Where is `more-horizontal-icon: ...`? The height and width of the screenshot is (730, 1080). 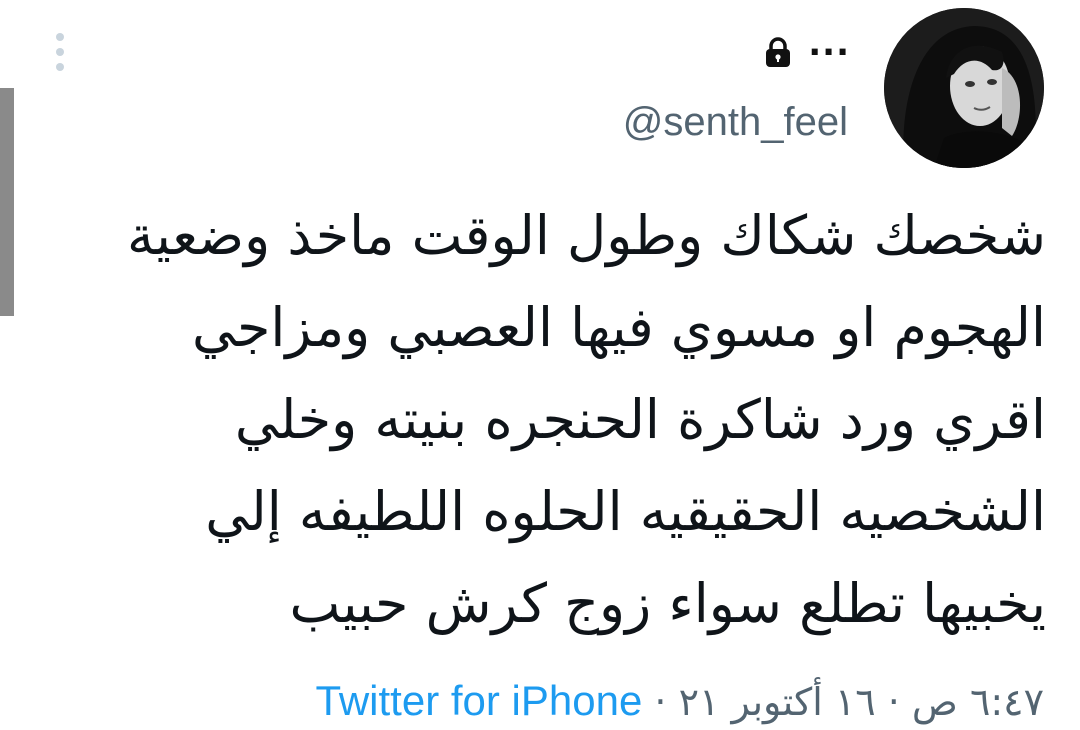
more-horizontal-icon: ... is located at coordinates (829, 44).